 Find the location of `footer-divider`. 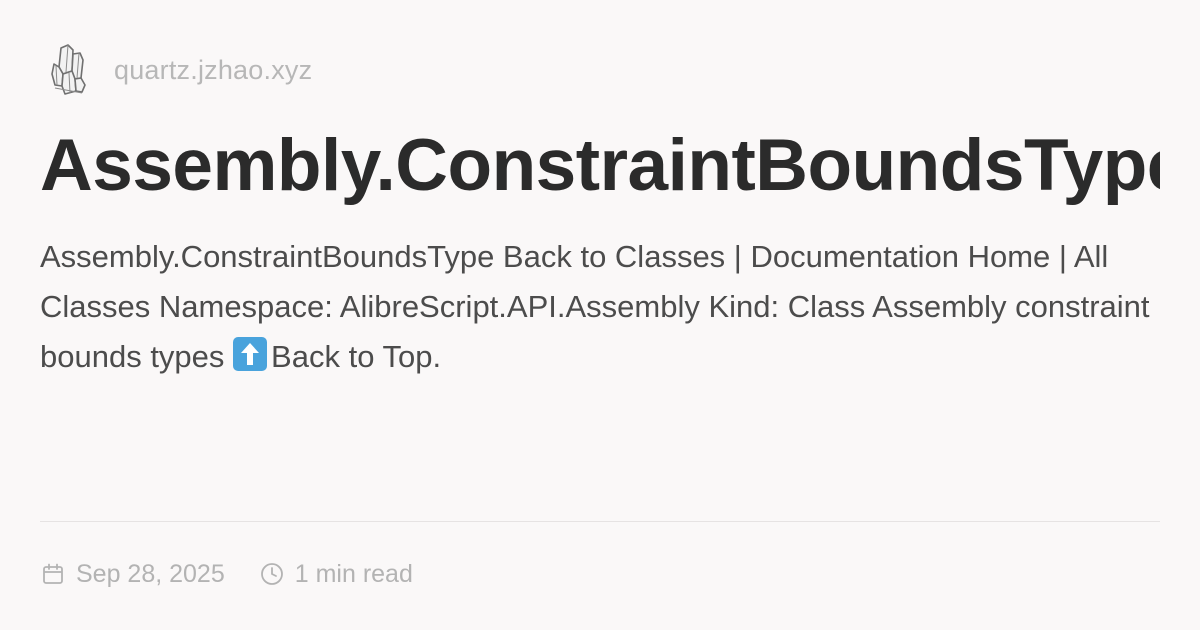

footer-divider is located at coordinates (600, 521).